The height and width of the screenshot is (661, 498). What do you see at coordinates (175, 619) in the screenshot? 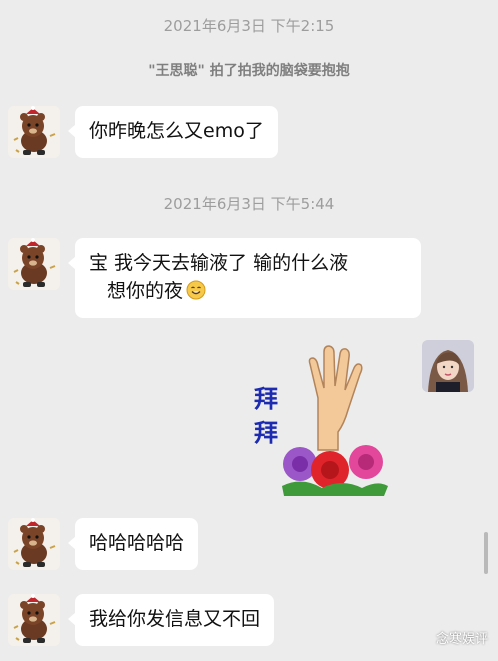
I see `message-text: 我给你发信息又不回` at bounding box center [175, 619].